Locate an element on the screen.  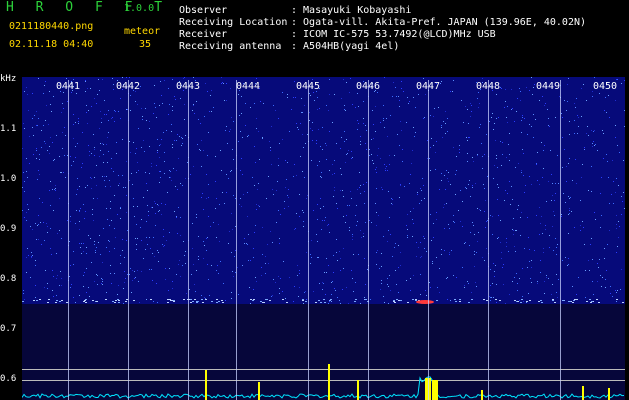
trace-spike is located at coordinates (583, 393).